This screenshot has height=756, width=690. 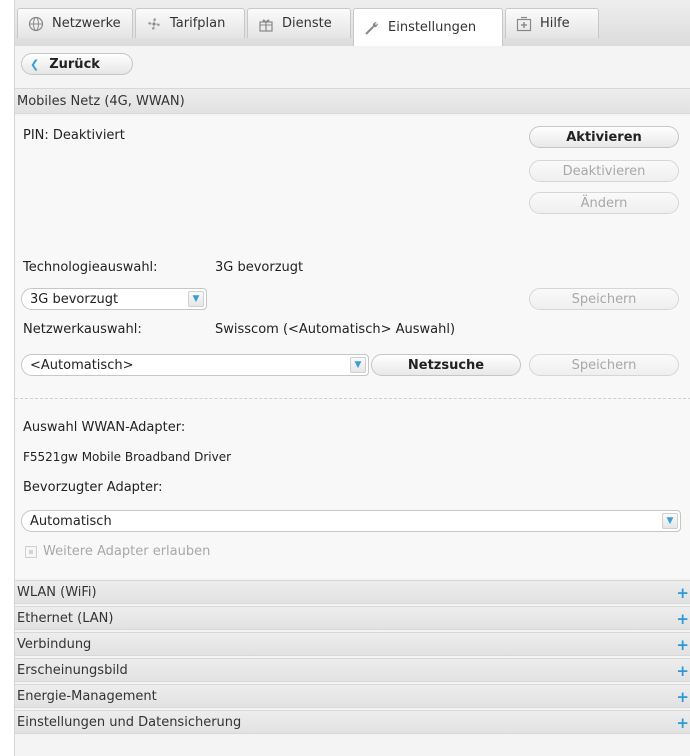 I want to click on section-mobile-header: Mobiles Netz (4G, WWAN), so click(x=352, y=101).